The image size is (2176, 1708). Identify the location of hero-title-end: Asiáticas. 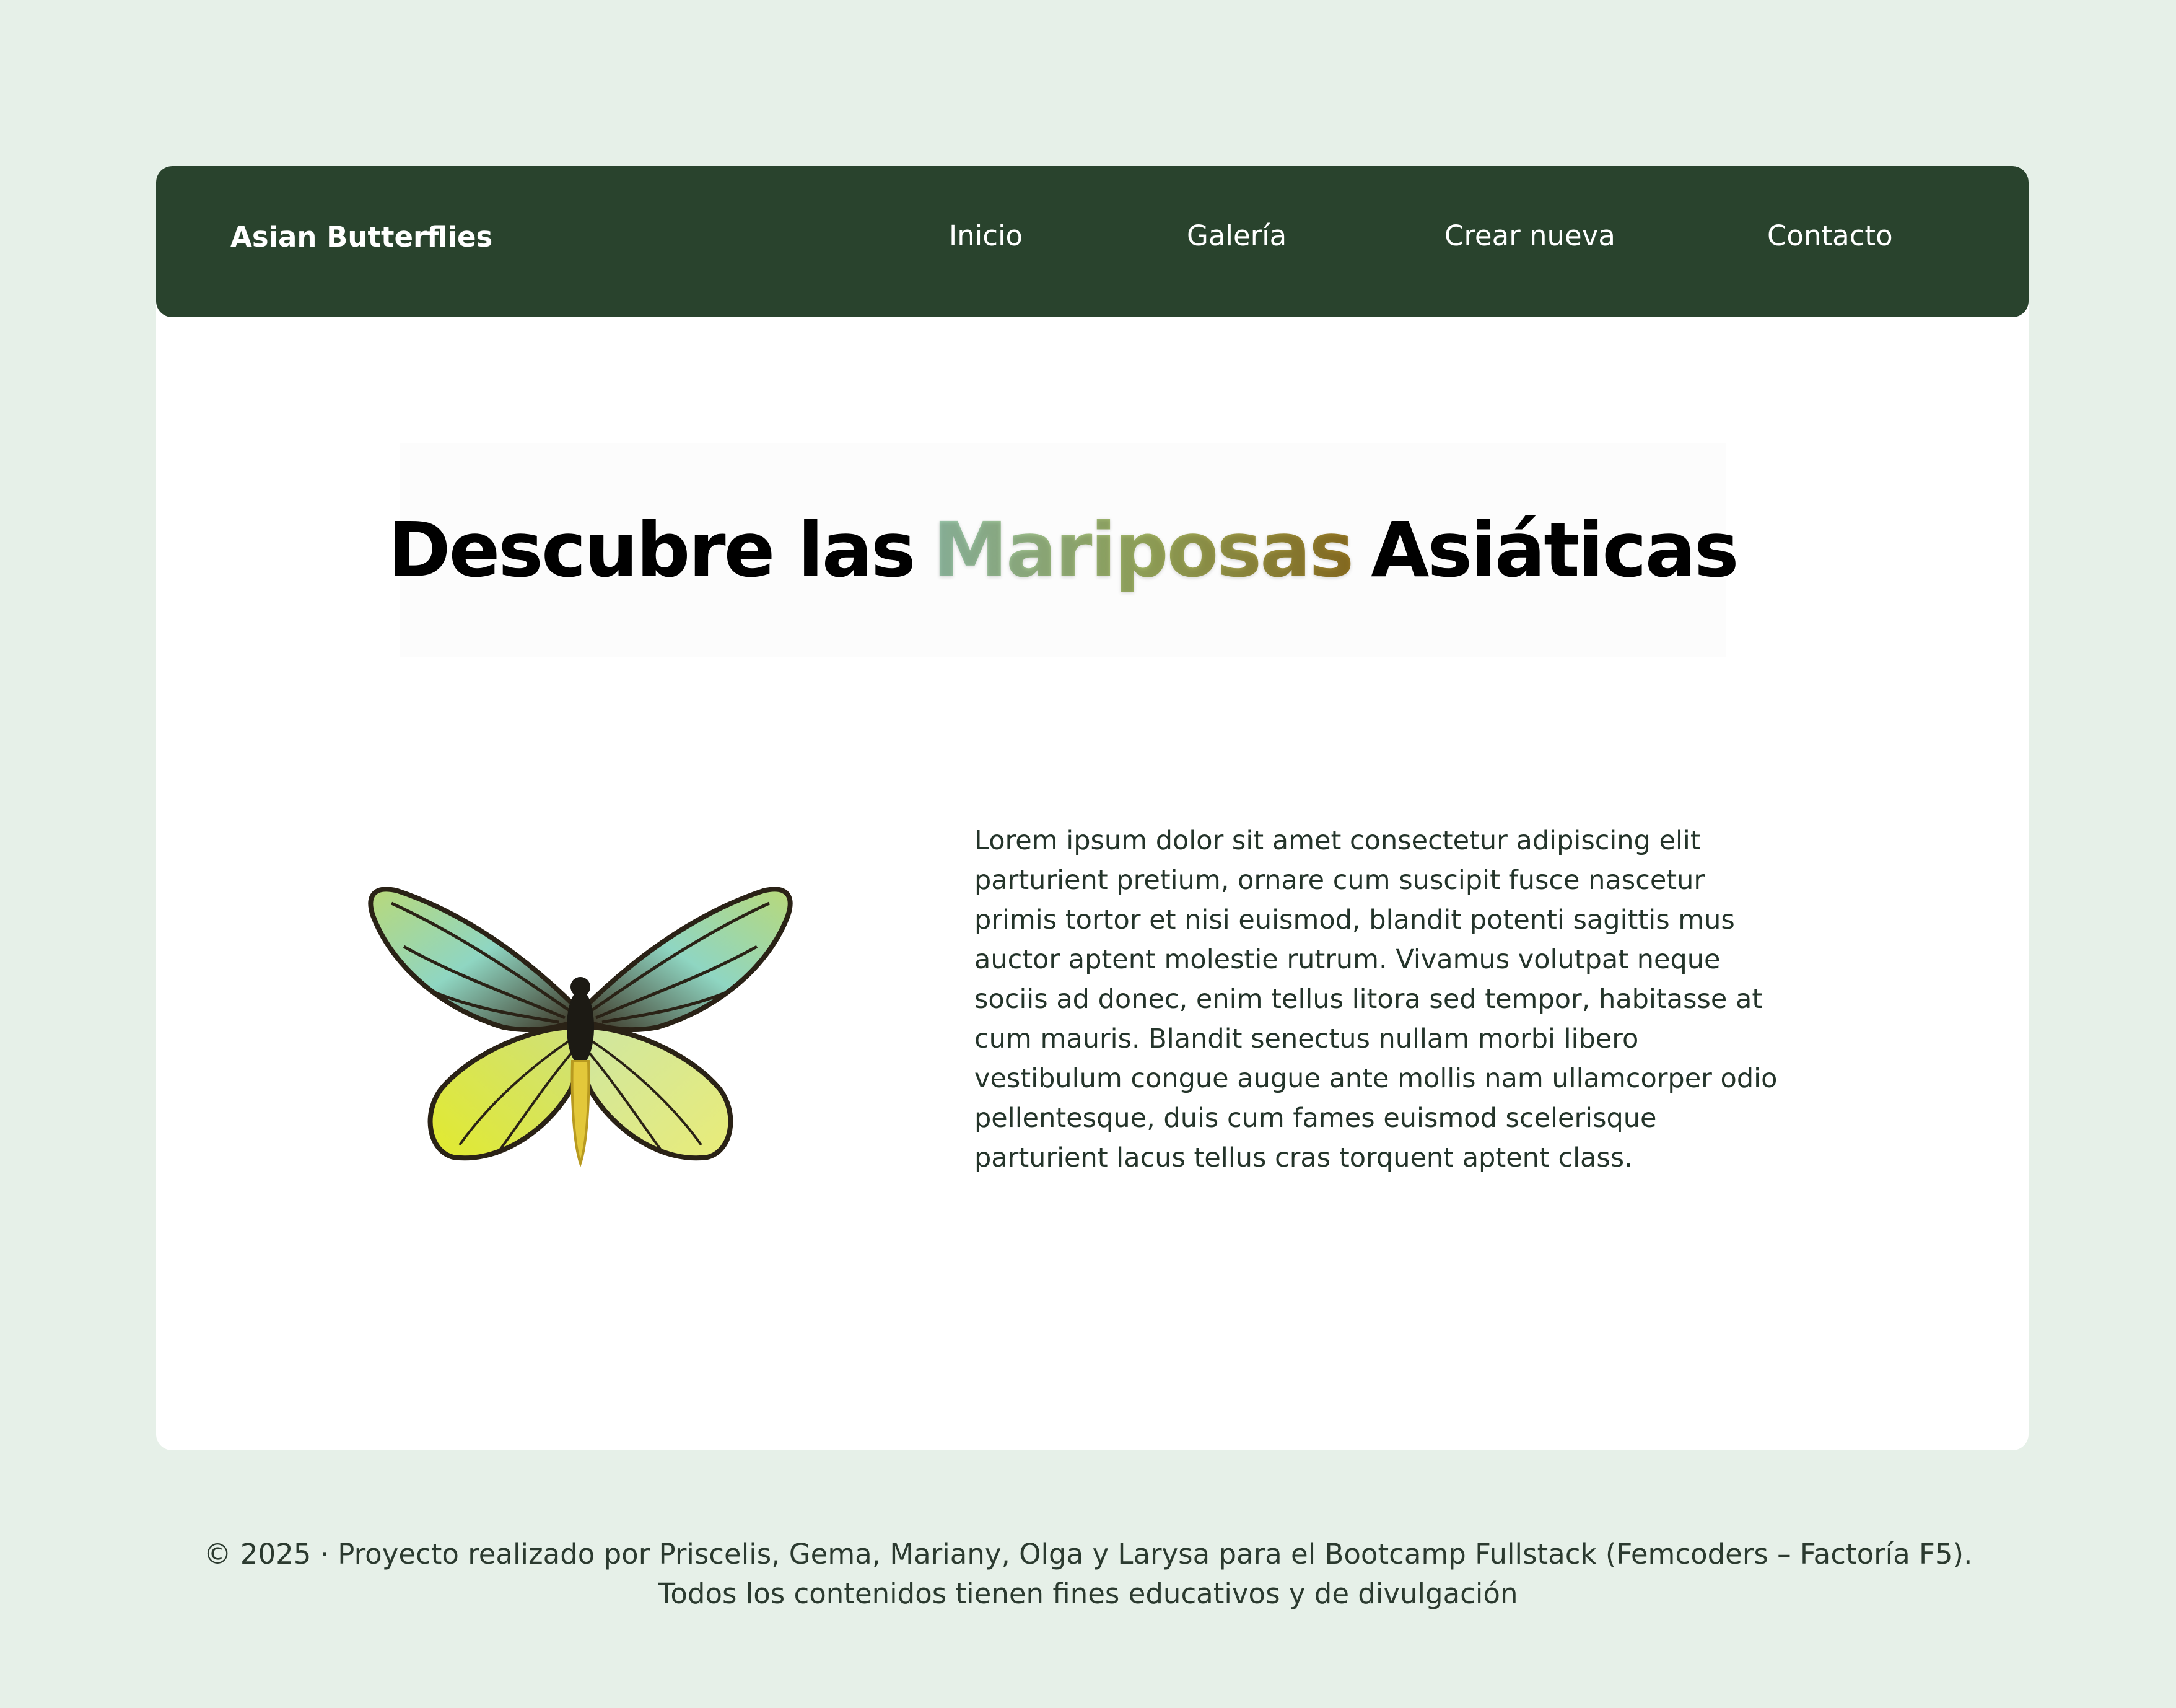
(1555, 550).